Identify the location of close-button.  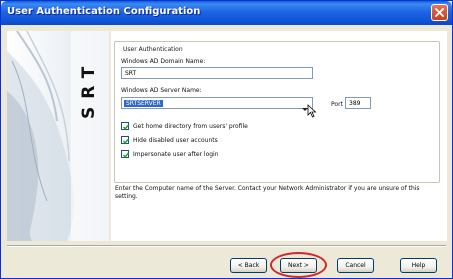
(439, 12).